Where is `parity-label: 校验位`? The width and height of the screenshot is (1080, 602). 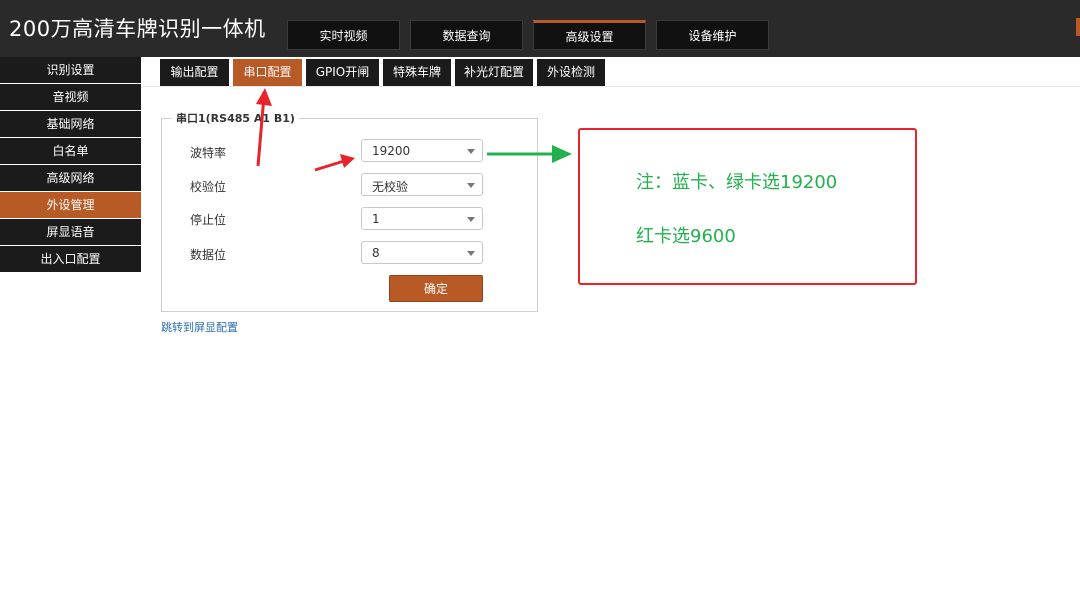
parity-label: 校验位 is located at coordinates (208, 187).